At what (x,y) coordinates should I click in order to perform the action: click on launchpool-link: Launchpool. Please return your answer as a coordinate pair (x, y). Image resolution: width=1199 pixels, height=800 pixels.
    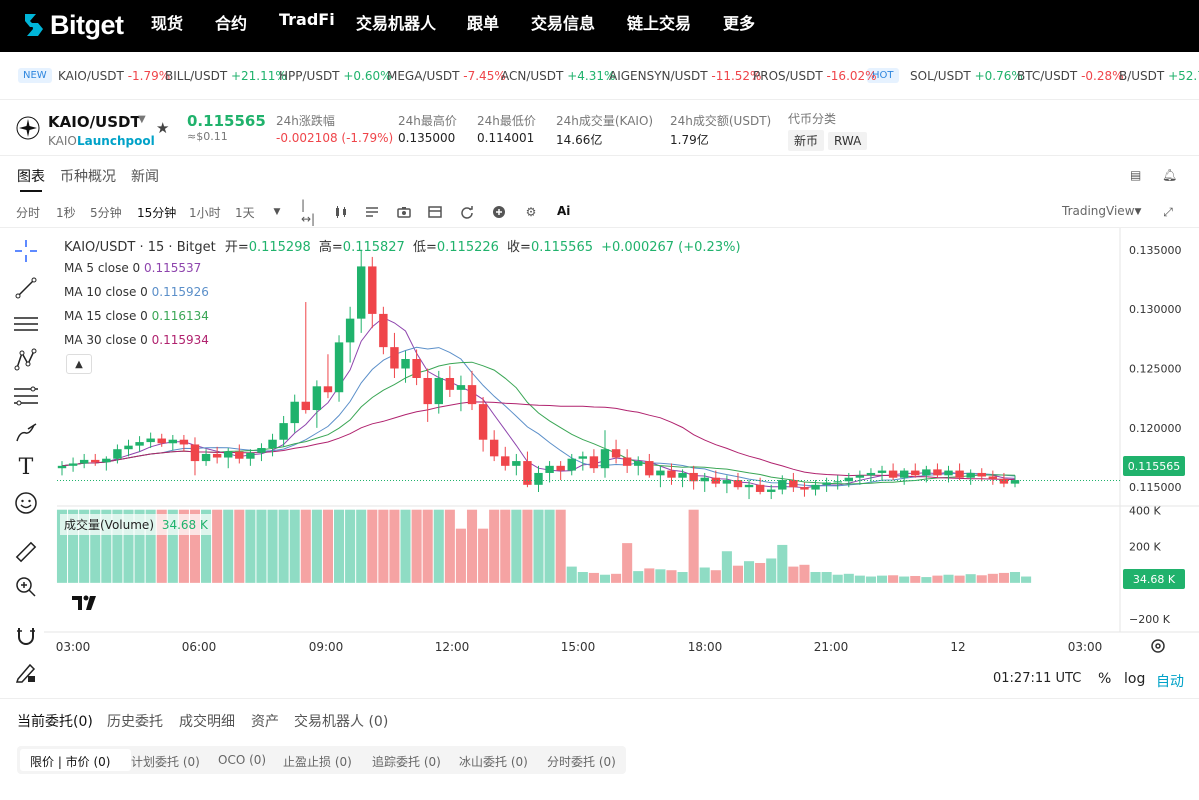
    Looking at the image, I should click on (116, 141).